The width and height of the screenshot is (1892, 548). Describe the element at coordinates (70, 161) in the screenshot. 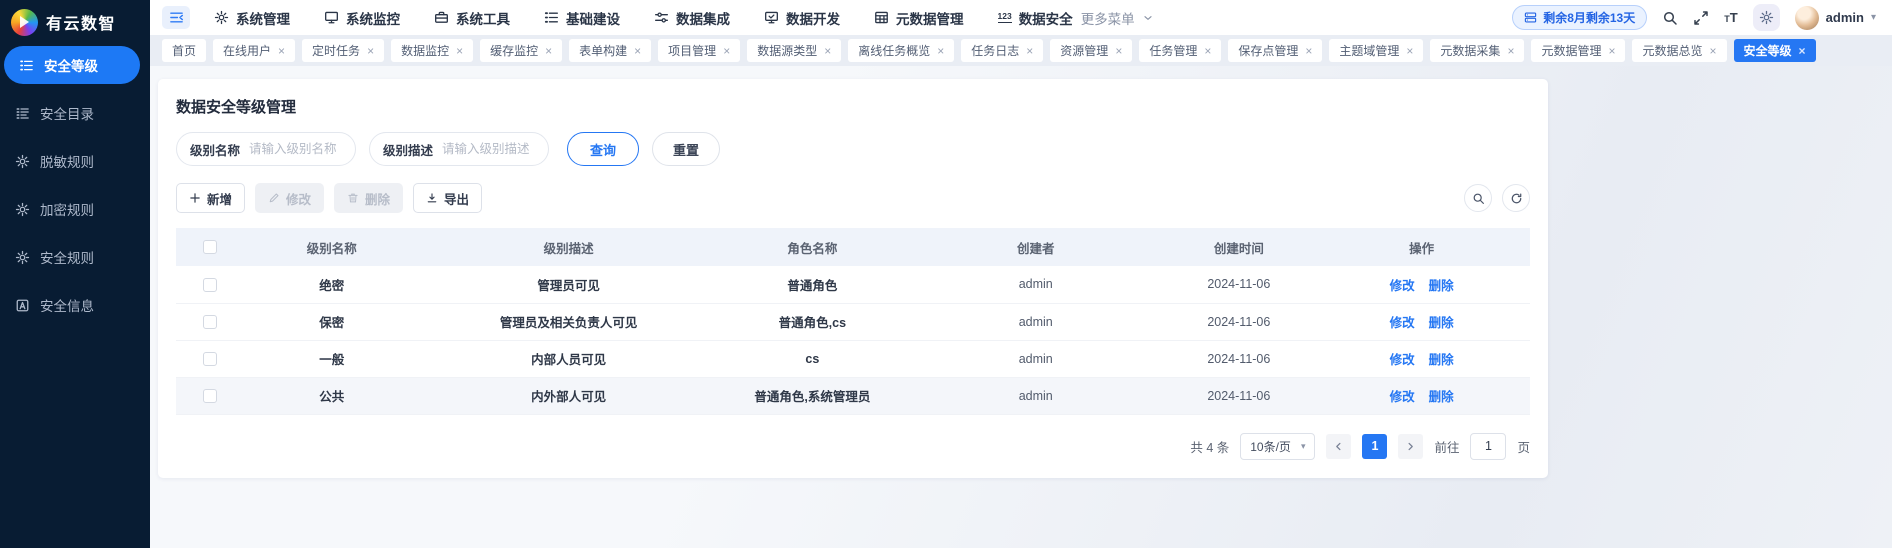

I see `sidebar-item-脱敏规则: 脱敏规则` at that location.